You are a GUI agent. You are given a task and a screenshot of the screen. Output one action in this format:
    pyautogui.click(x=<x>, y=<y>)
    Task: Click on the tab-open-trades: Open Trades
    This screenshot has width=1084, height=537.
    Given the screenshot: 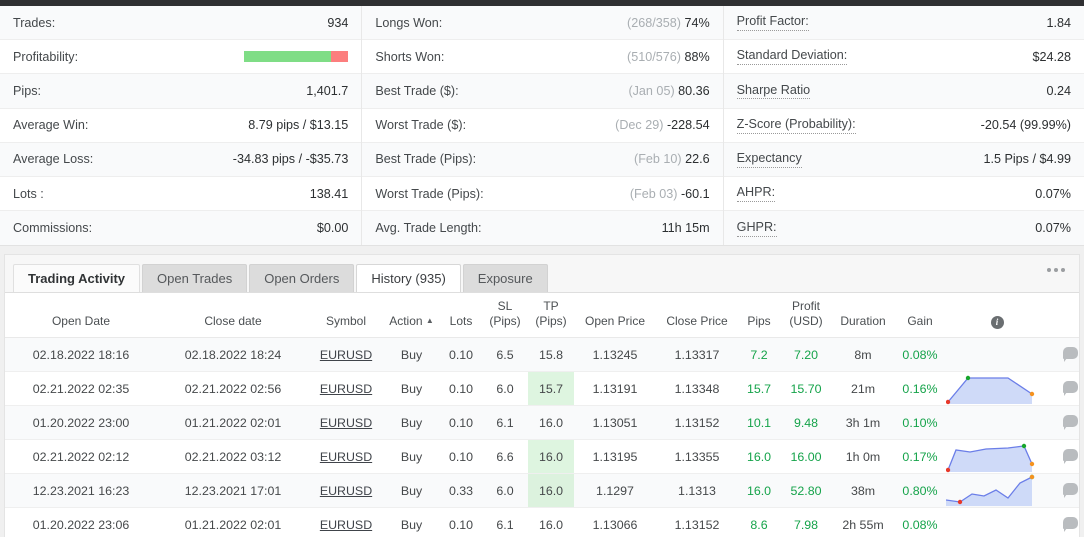 What is the action you would take?
    pyautogui.click(x=195, y=278)
    